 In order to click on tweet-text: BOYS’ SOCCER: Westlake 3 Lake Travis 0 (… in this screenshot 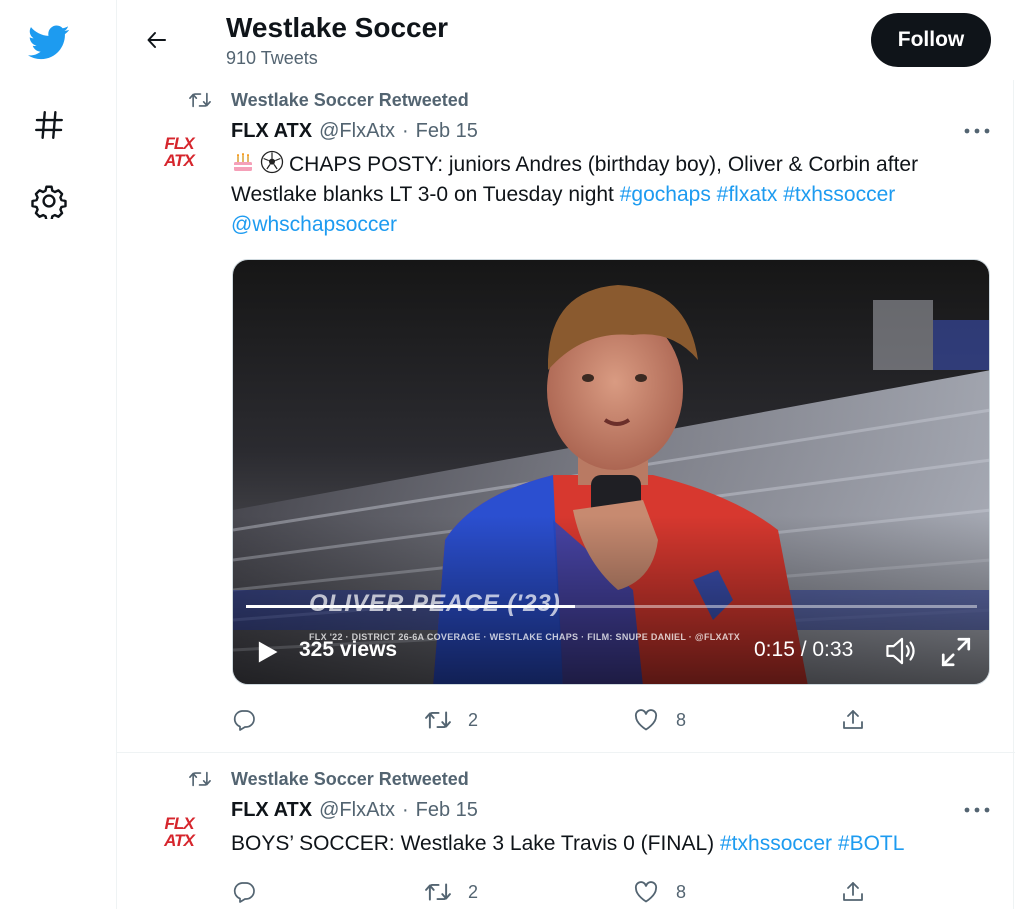, I will do `click(611, 844)`.